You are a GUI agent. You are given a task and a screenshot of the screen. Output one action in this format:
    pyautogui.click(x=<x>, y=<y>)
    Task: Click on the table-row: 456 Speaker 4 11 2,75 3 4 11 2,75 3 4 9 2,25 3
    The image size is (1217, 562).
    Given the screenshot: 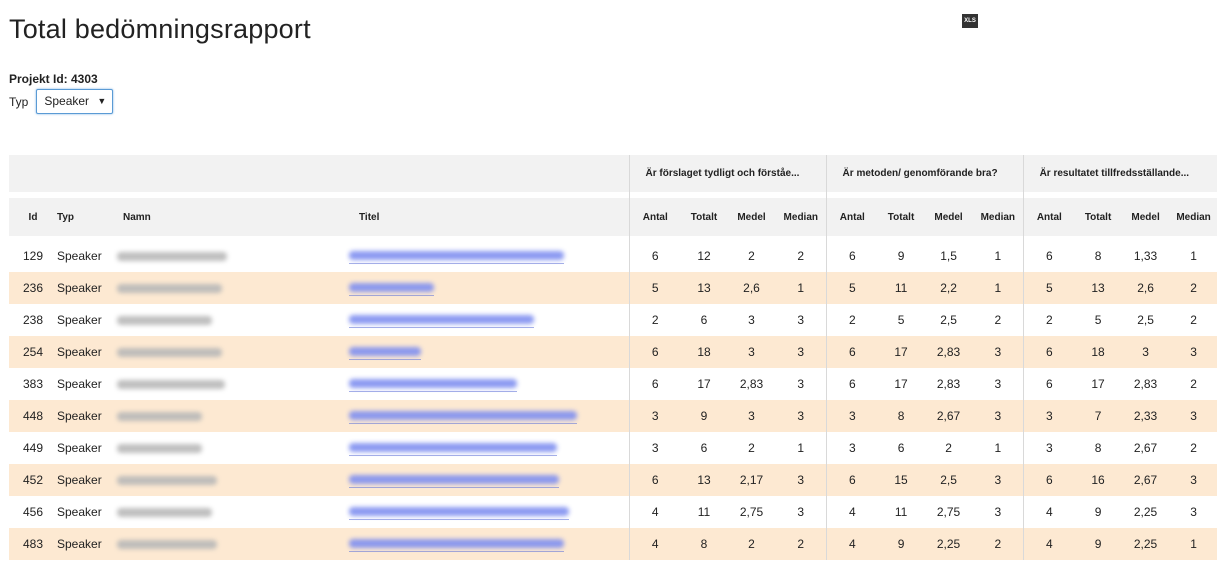 What is the action you would take?
    pyautogui.click(x=613, y=512)
    